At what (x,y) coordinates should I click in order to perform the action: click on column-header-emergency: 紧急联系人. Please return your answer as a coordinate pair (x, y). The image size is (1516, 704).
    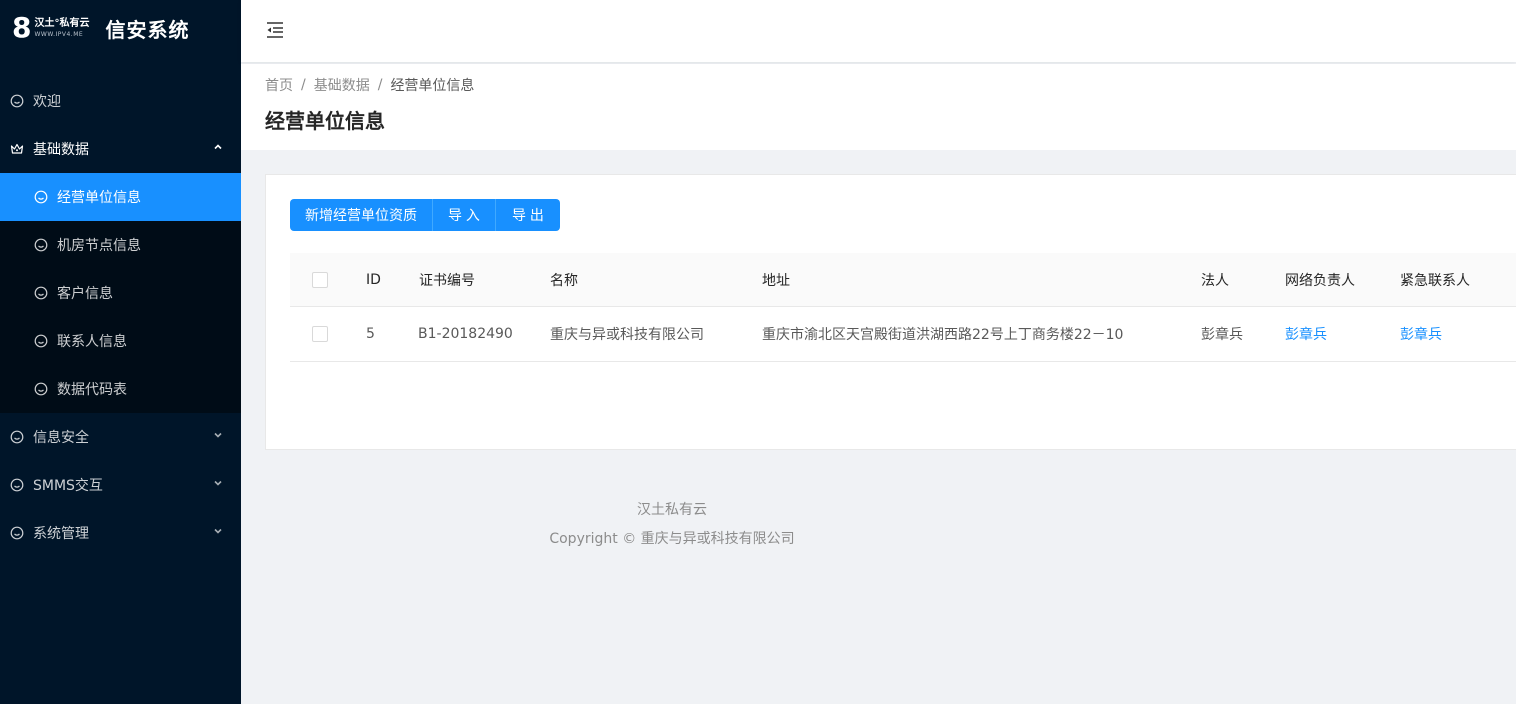
    Looking at the image, I should click on (1435, 279).